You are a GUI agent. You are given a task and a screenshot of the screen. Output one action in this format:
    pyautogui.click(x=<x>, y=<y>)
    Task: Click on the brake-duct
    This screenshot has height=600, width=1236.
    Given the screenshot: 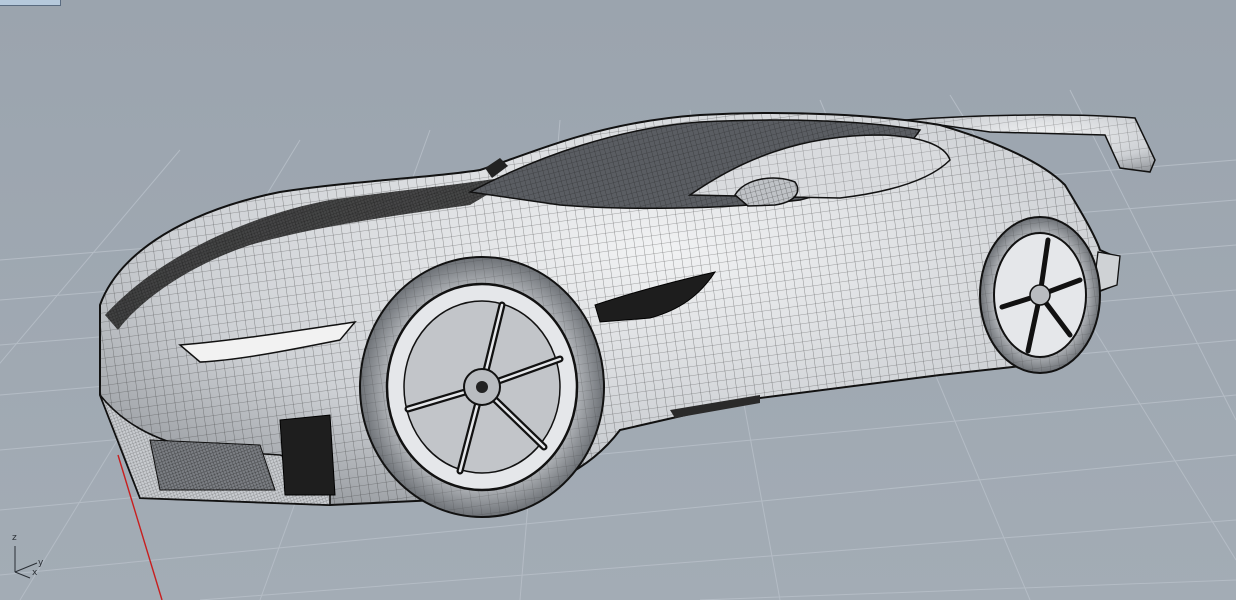 What is the action you would take?
    pyautogui.click(x=307, y=455)
    